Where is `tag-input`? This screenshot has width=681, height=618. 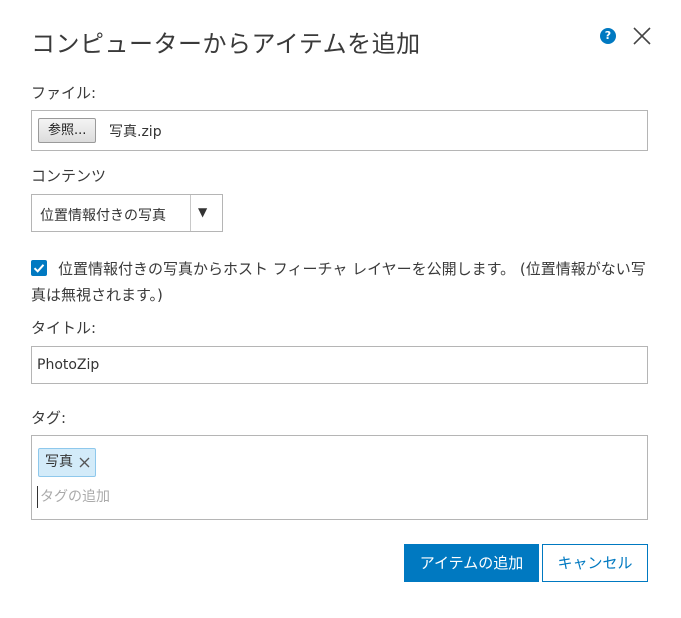
tag-input is located at coordinates (187, 497).